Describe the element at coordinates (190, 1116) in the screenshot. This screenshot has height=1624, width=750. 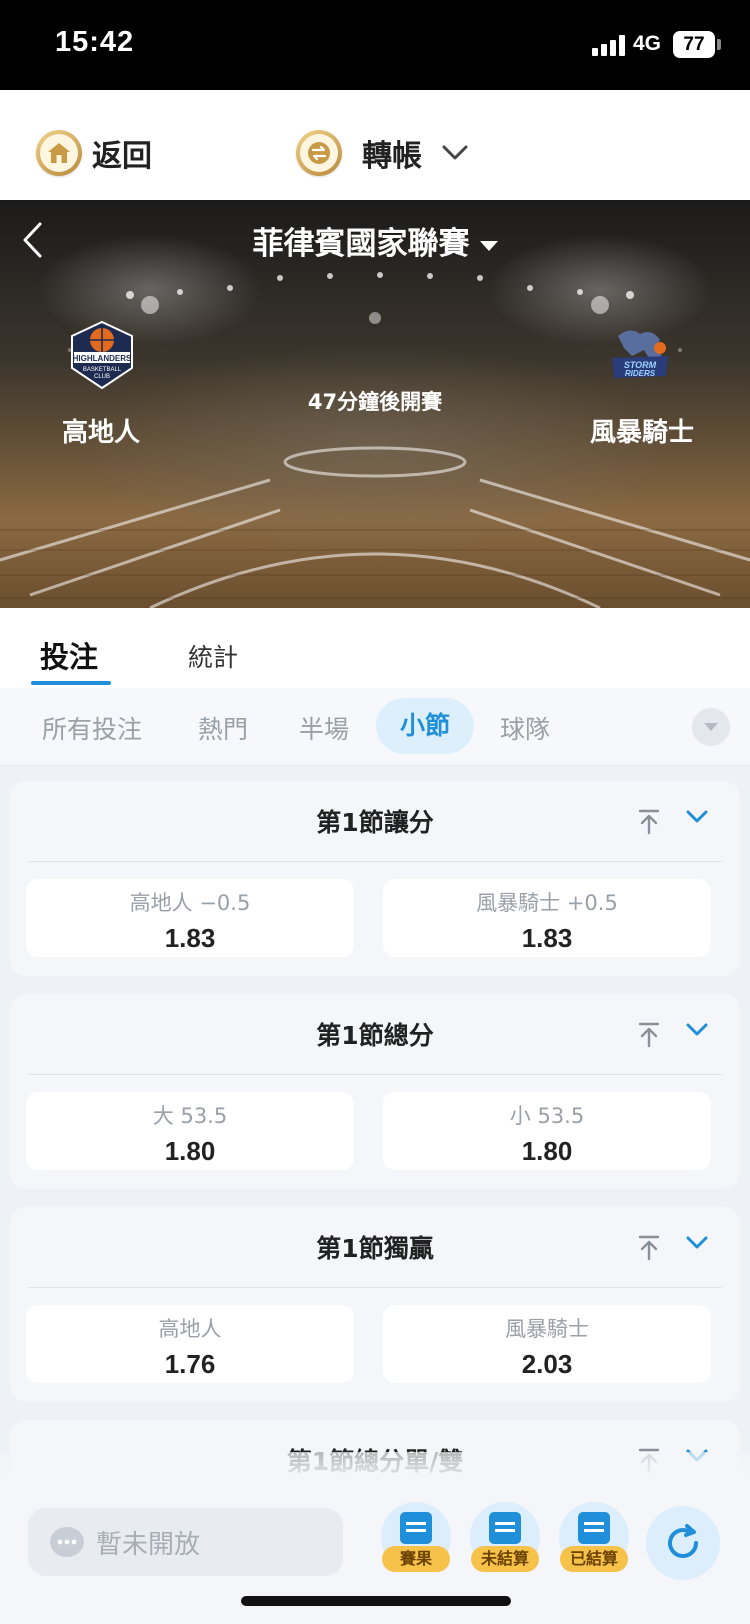
I see `odds-label: 大 53.5` at that location.